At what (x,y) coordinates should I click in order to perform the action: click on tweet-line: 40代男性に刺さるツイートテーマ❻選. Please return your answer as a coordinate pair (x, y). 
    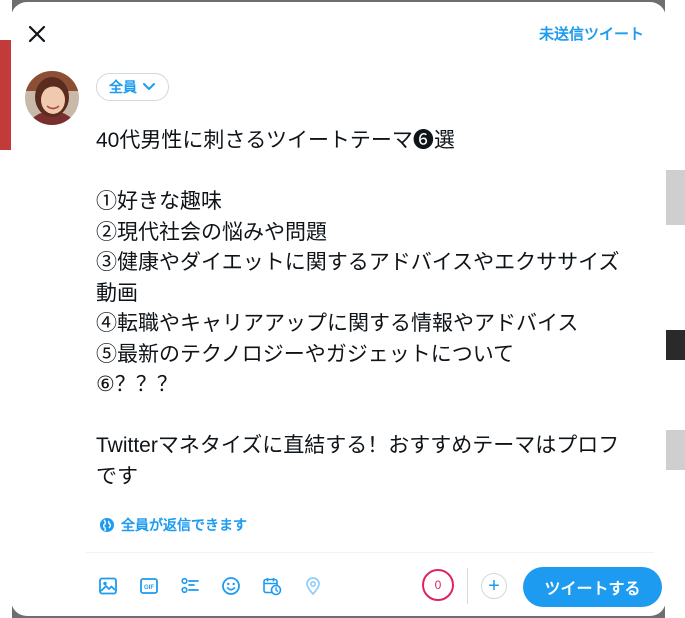
    Looking at the image, I should click on (275, 140).